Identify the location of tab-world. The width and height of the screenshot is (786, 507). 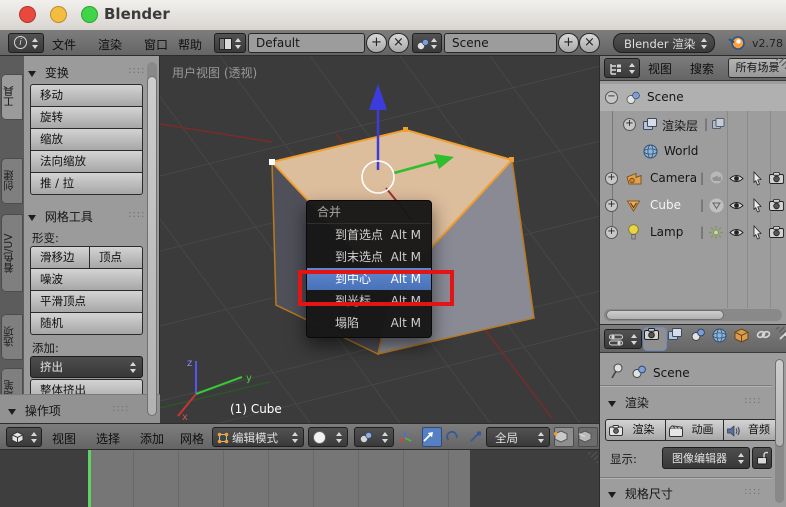
(723, 339).